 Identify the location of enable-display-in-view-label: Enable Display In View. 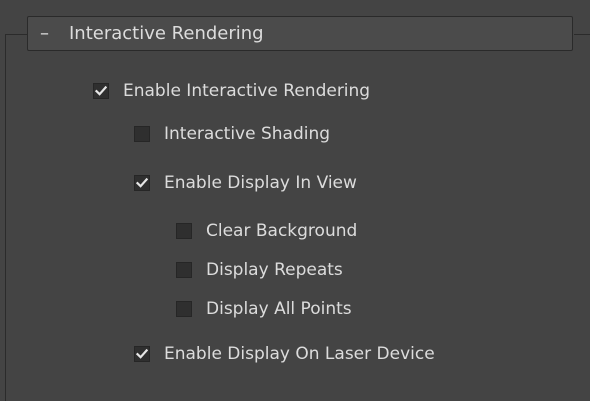
(260, 183).